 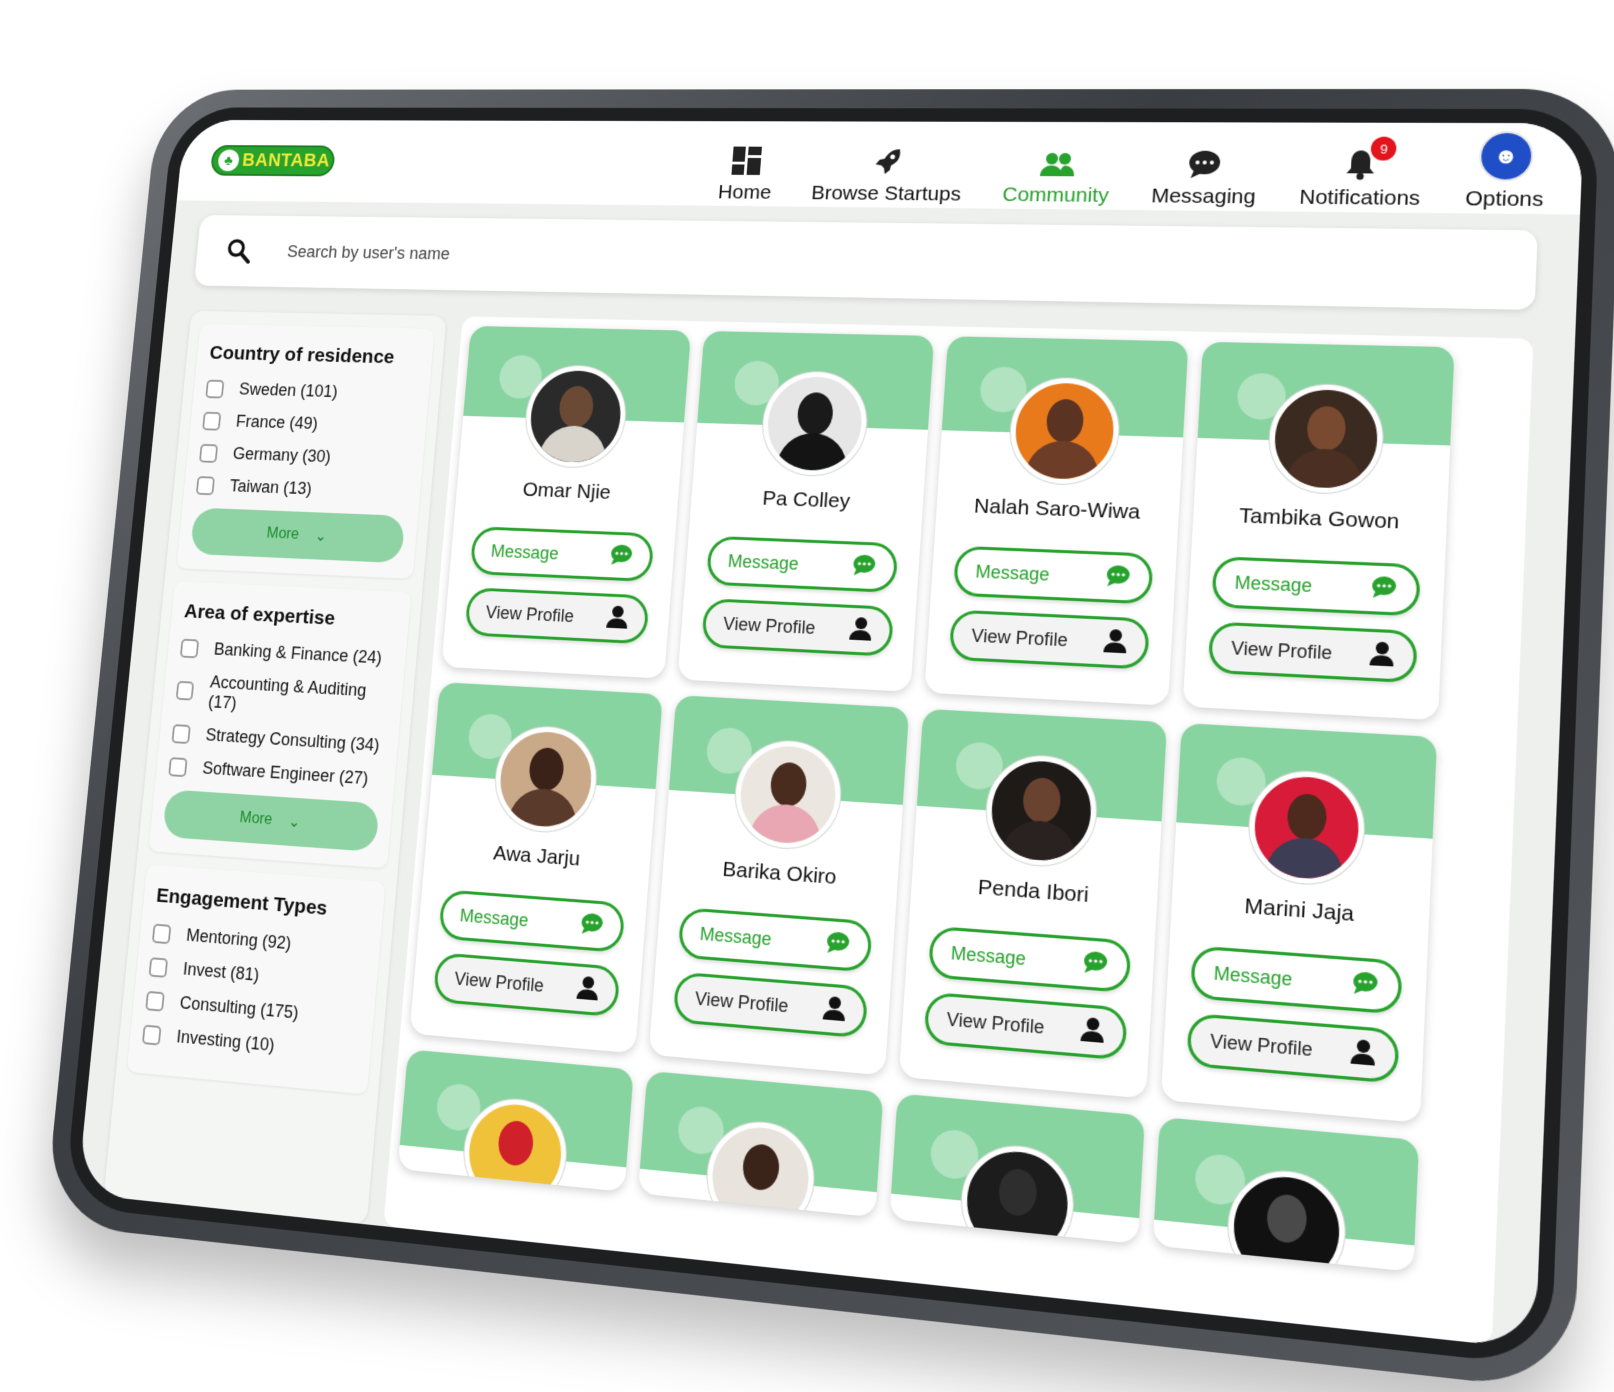 I want to click on member-card: Barika Okiro Message View Profile, so click(x=779, y=885).